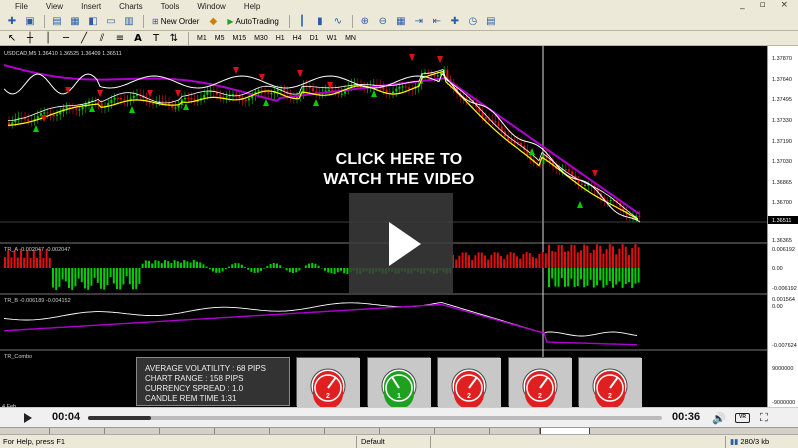 The image size is (798, 448). Describe the element at coordinates (220, 38) in the screenshot. I see `timeframe-m5: M5` at that location.